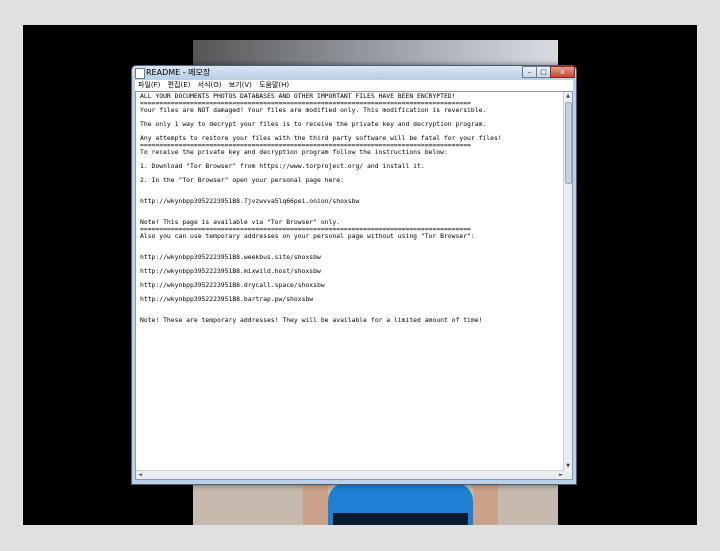  Describe the element at coordinates (350, 474) in the screenshot. I see `horizontal-scrollbar: ◄ ►` at that location.